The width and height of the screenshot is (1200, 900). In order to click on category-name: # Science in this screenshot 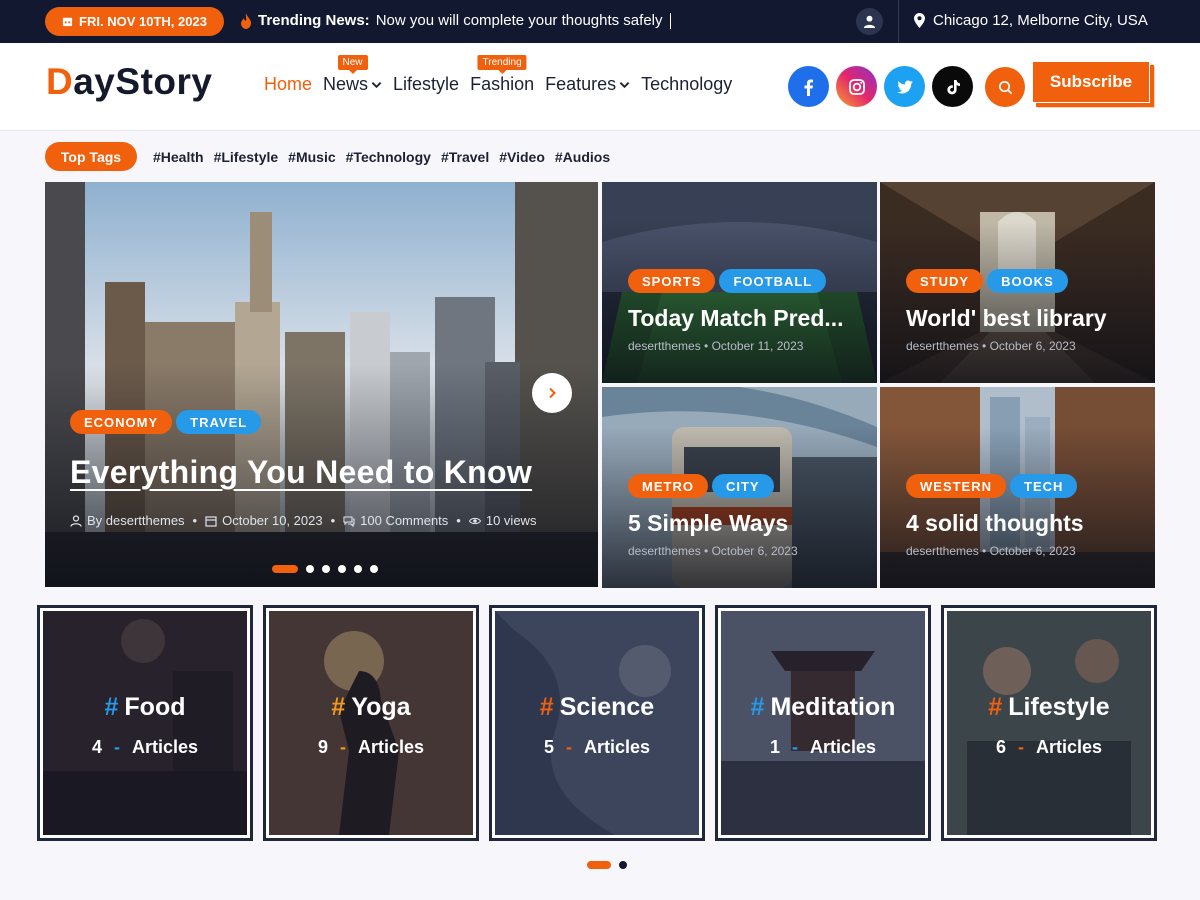, I will do `click(597, 707)`.